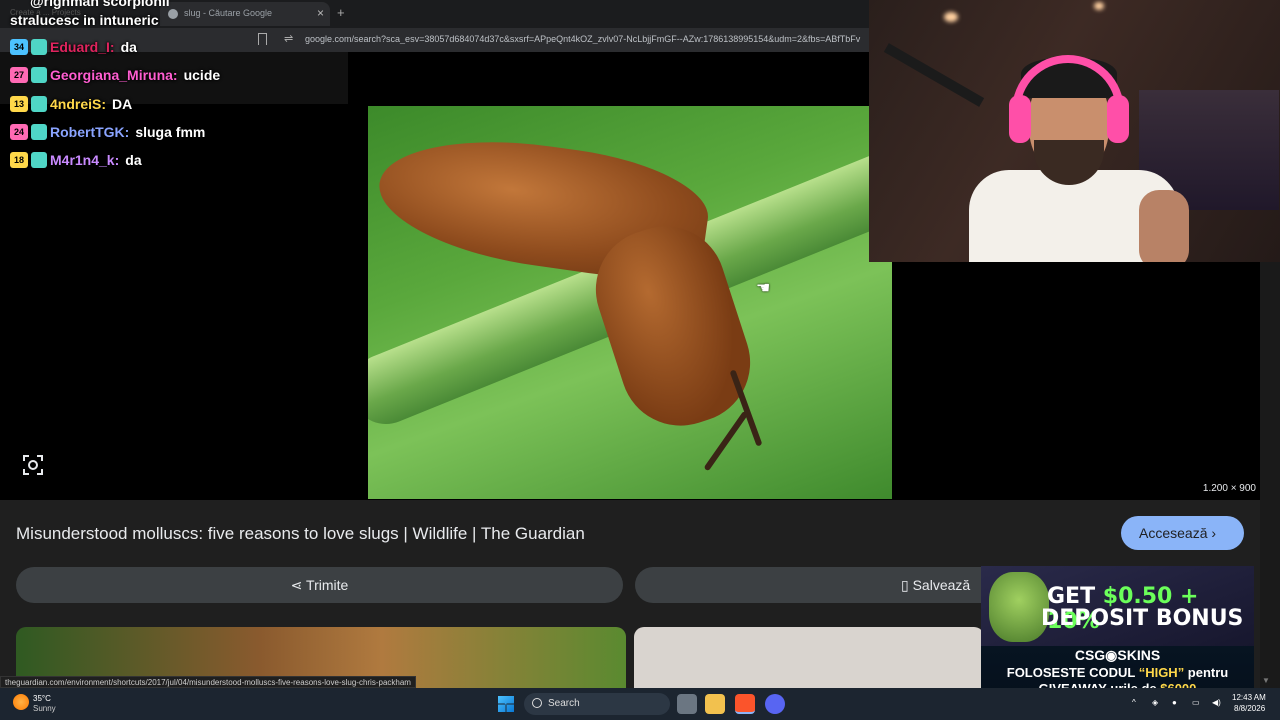 This screenshot has height=720, width=1280. I want to click on sub-badge: 27, so click(19, 75).